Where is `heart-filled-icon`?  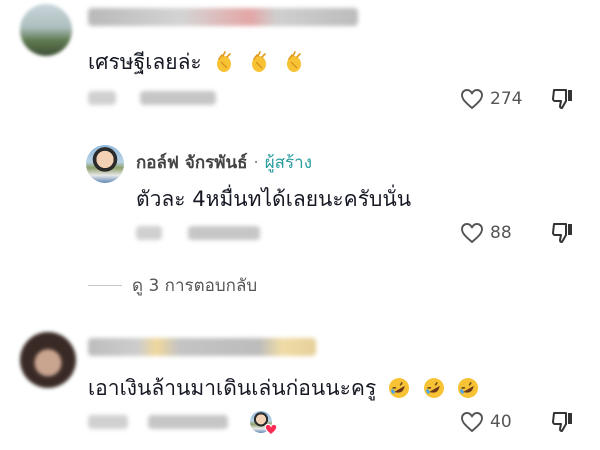 heart-filled-icon is located at coordinates (271, 429).